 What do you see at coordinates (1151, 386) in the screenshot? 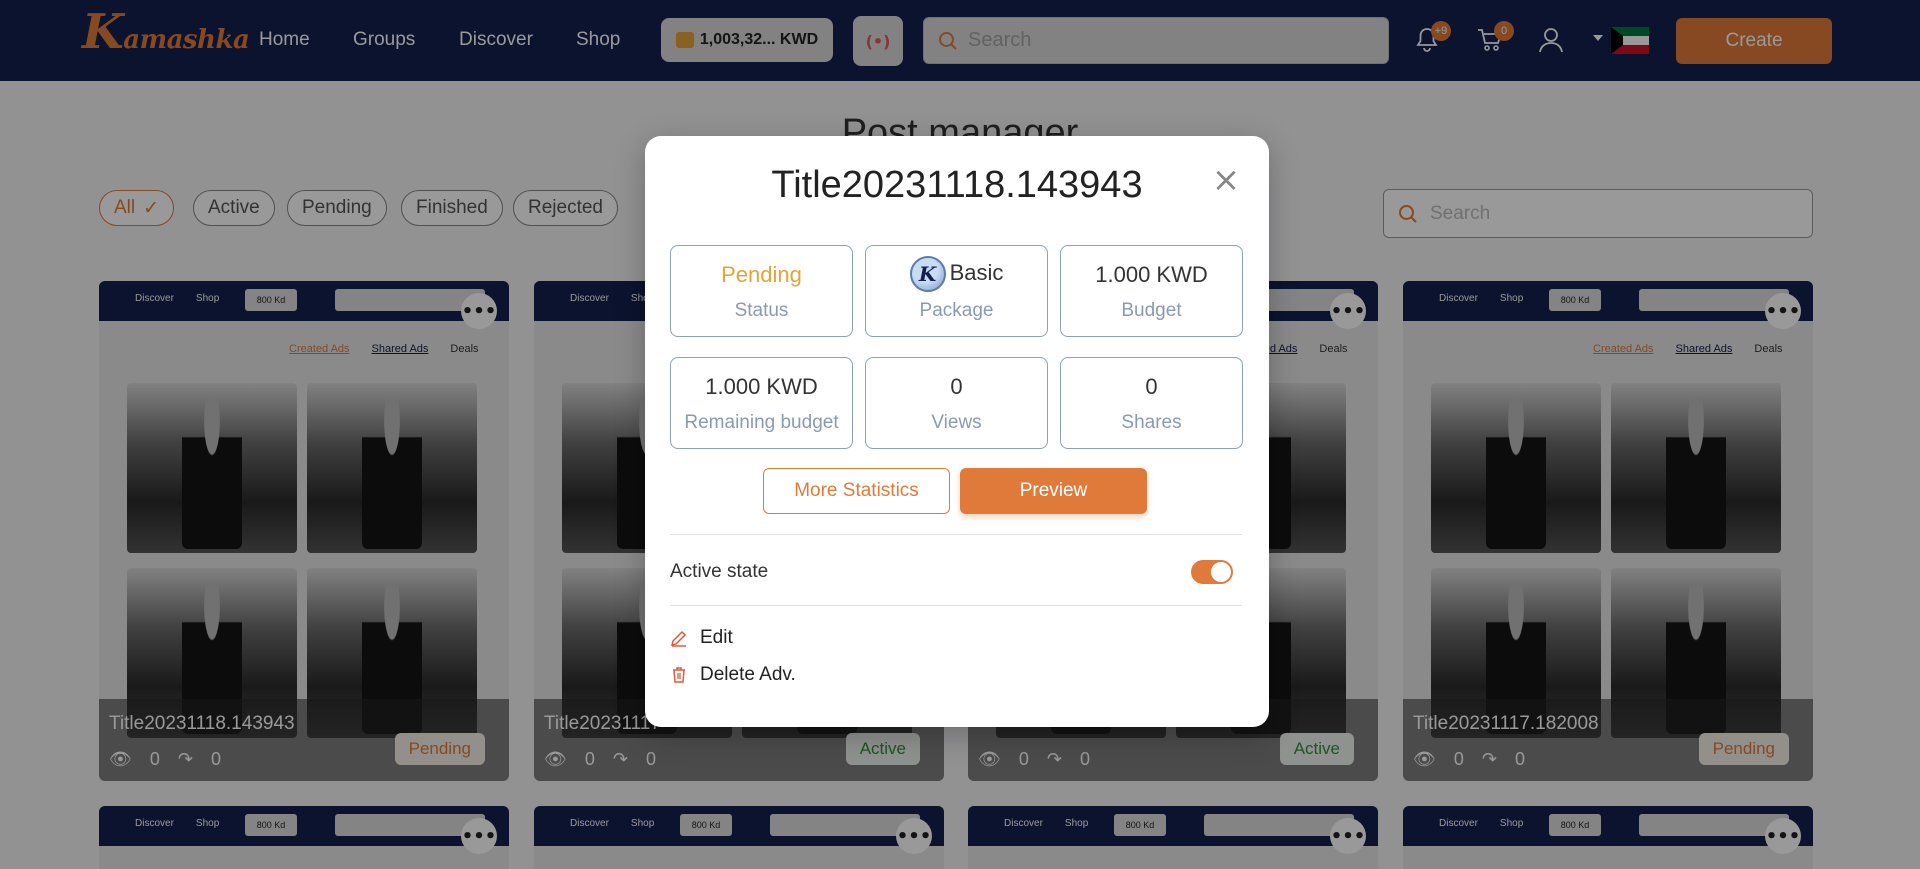
I see `shares-value: 0` at bounding box center [1151, 386].